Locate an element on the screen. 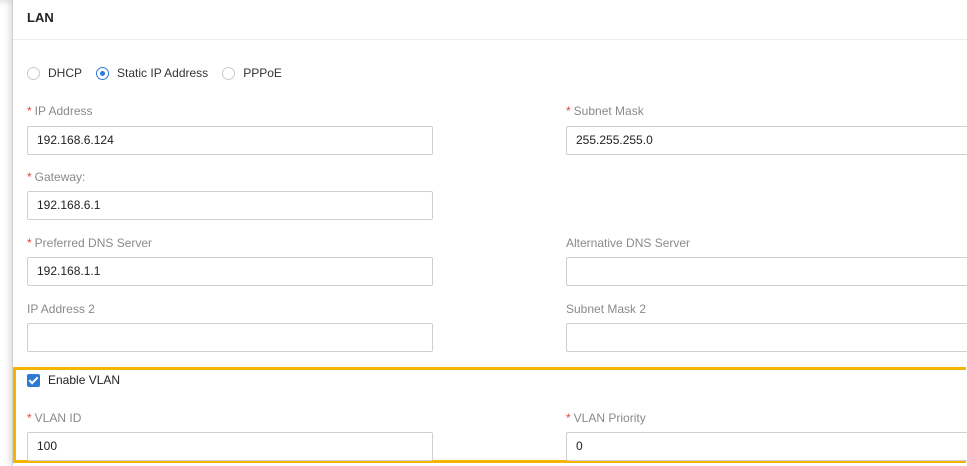 The height and width of the screenshot is (466, 967). alternative-dns-label: Alternative DNS Server is located at coordinates (628, 243).